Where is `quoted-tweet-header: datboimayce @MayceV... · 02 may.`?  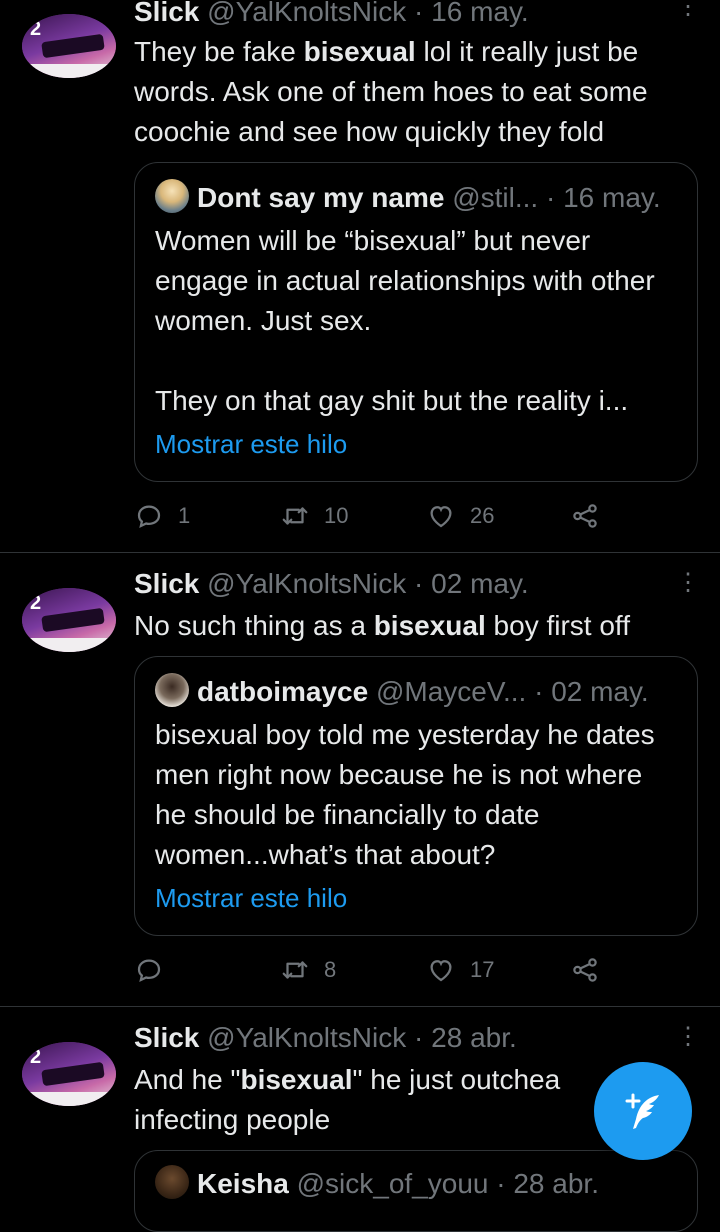 quoted-tweet-header: datboimayce @MayceV... · 02 may. is located at coordinates (402, 692).